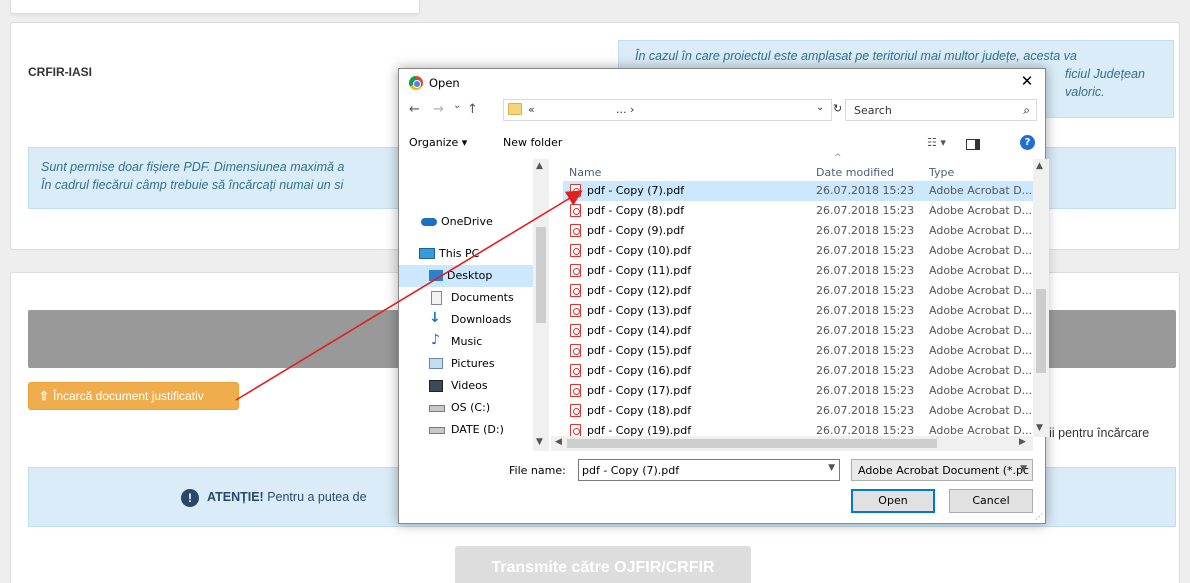 This screenshot has height=583, width=1190. I want to click on column-header-date: Date modified, so click(855, 170).